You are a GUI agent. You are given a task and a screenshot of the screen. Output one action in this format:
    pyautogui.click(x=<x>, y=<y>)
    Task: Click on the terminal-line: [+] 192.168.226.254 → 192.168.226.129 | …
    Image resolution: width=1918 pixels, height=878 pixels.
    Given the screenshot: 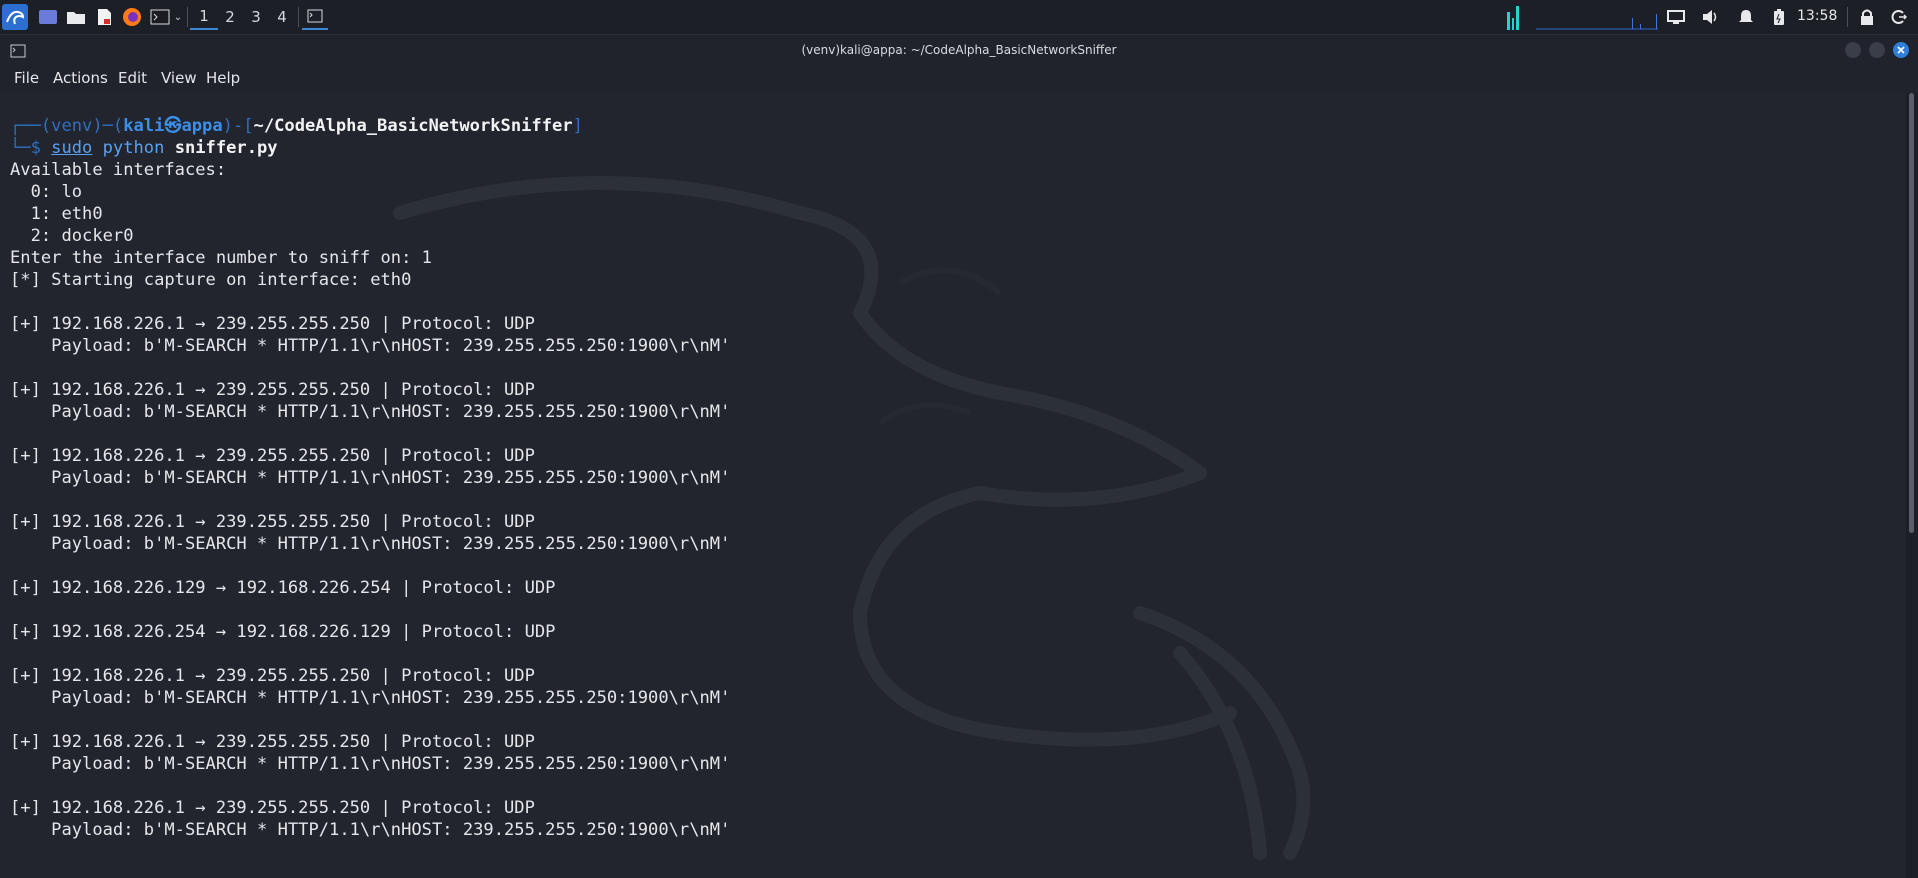 What is the action you would take?
    pyautogui.click(x=283, y=632)
    